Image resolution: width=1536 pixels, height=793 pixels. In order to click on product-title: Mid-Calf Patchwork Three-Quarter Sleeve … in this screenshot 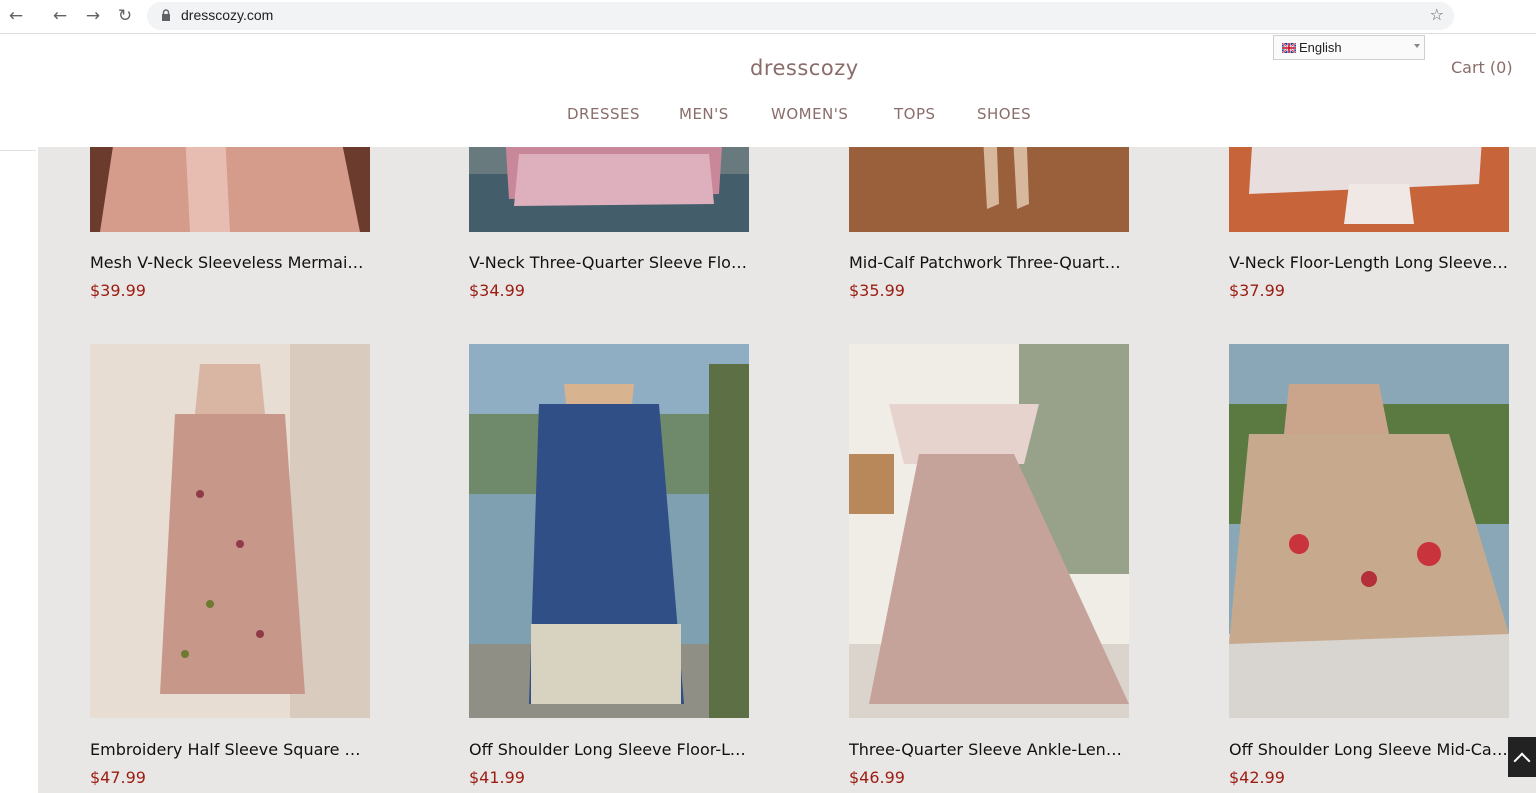, I will do `click(989, 262)`.